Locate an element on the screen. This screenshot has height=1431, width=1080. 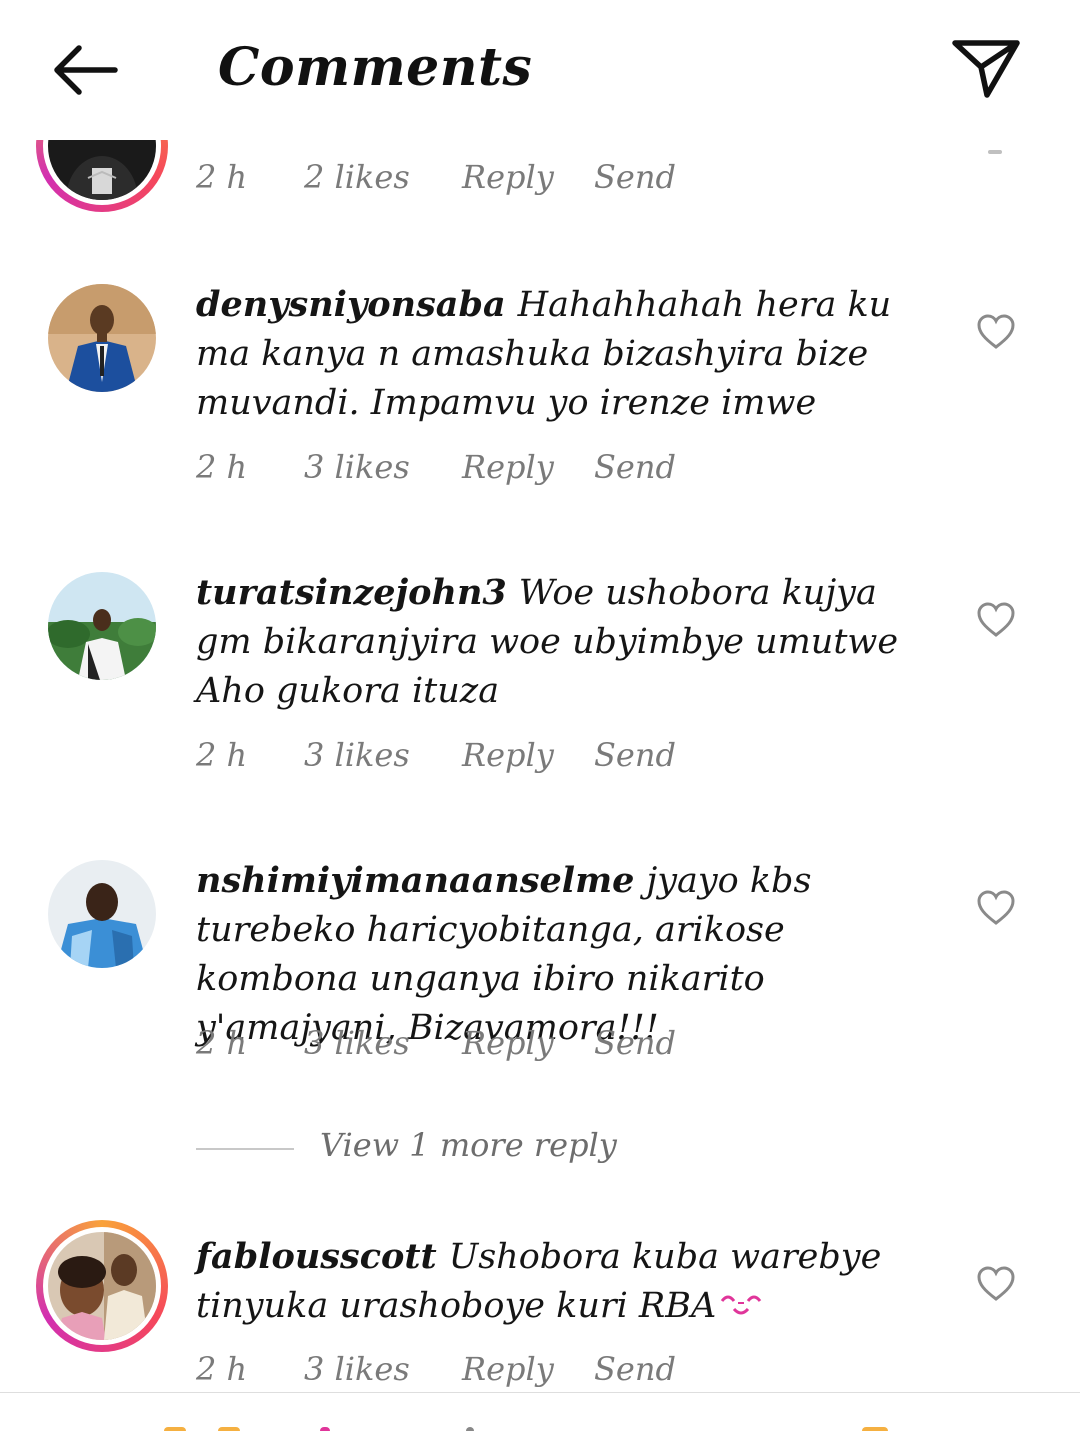
comment-username: denysniyonsaba is located at coordinates (351, 304).